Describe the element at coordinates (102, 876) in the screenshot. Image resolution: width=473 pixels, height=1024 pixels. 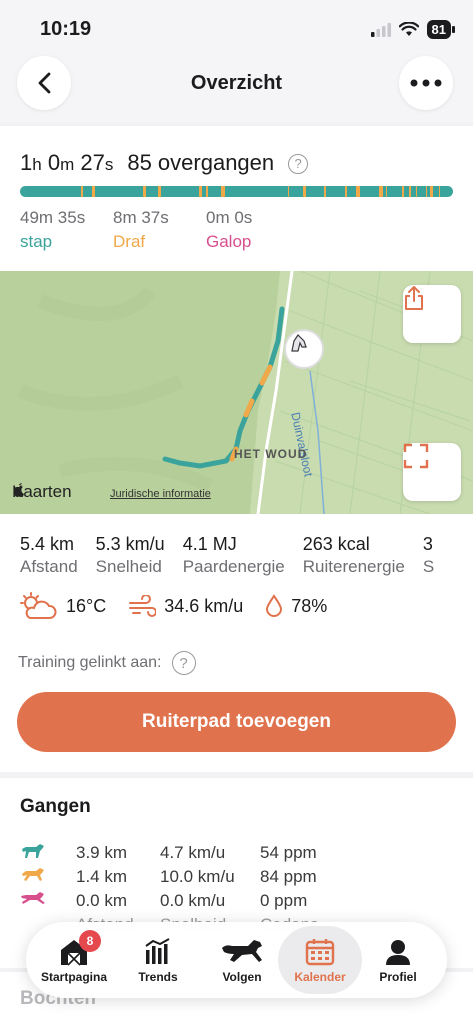
I see `gait-trot-distance: 1.4 km` at that location.